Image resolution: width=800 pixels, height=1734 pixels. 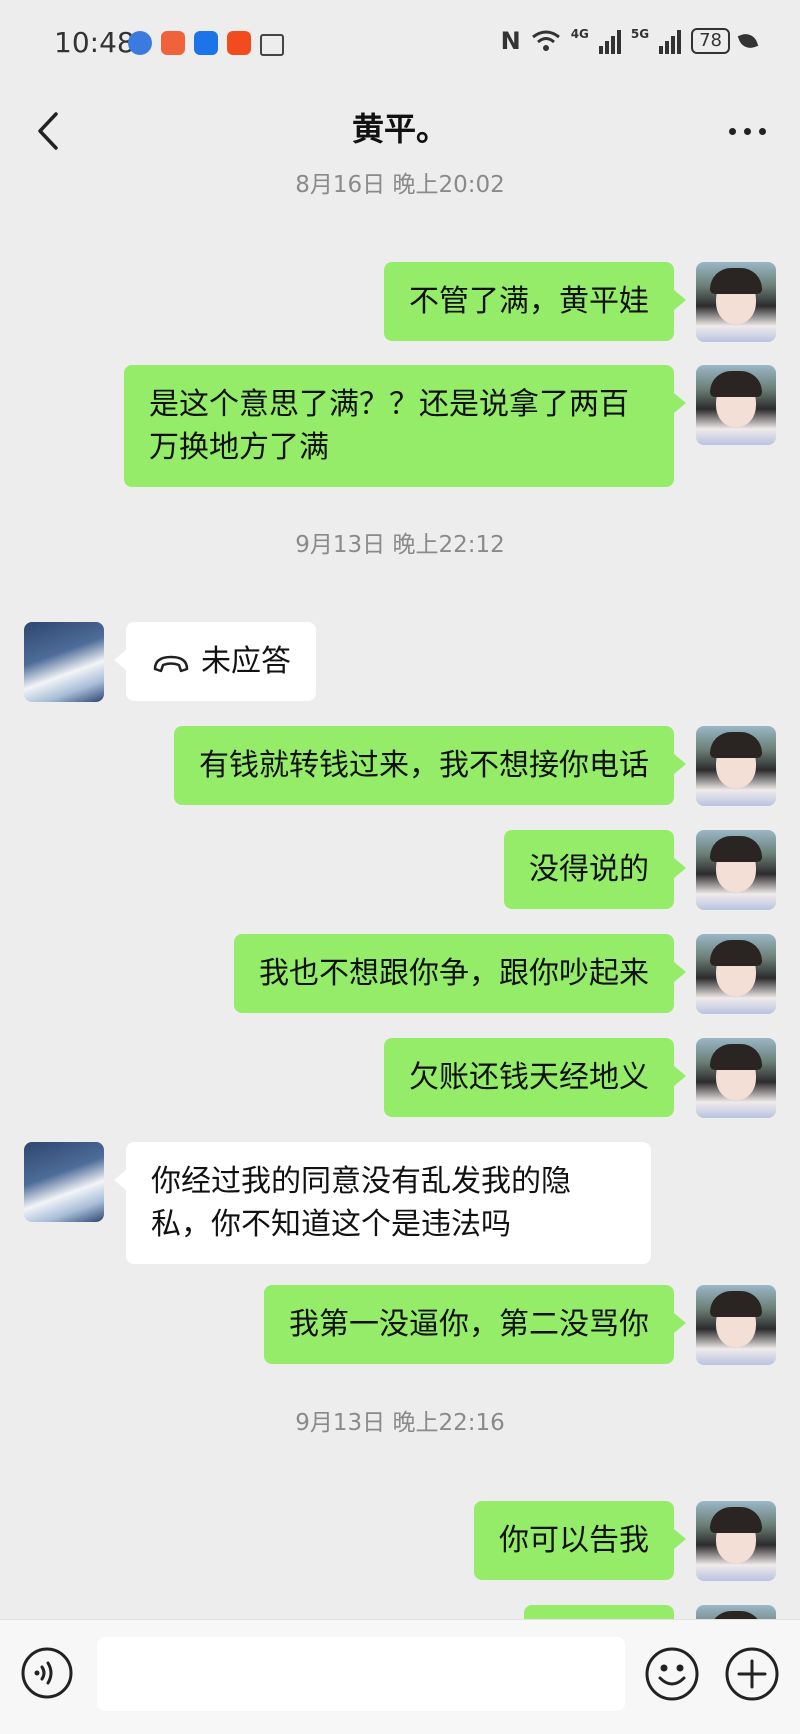 What do you see at coordinates (246, 661) in the screenshot?
I see `missed-call-label: 未应答` at bounding box center [246, 661].